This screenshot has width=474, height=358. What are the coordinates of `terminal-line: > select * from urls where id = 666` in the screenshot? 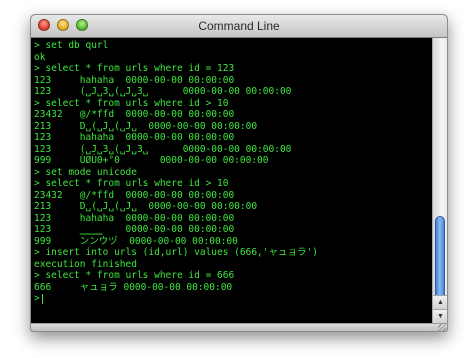 It's located at (134, 275).